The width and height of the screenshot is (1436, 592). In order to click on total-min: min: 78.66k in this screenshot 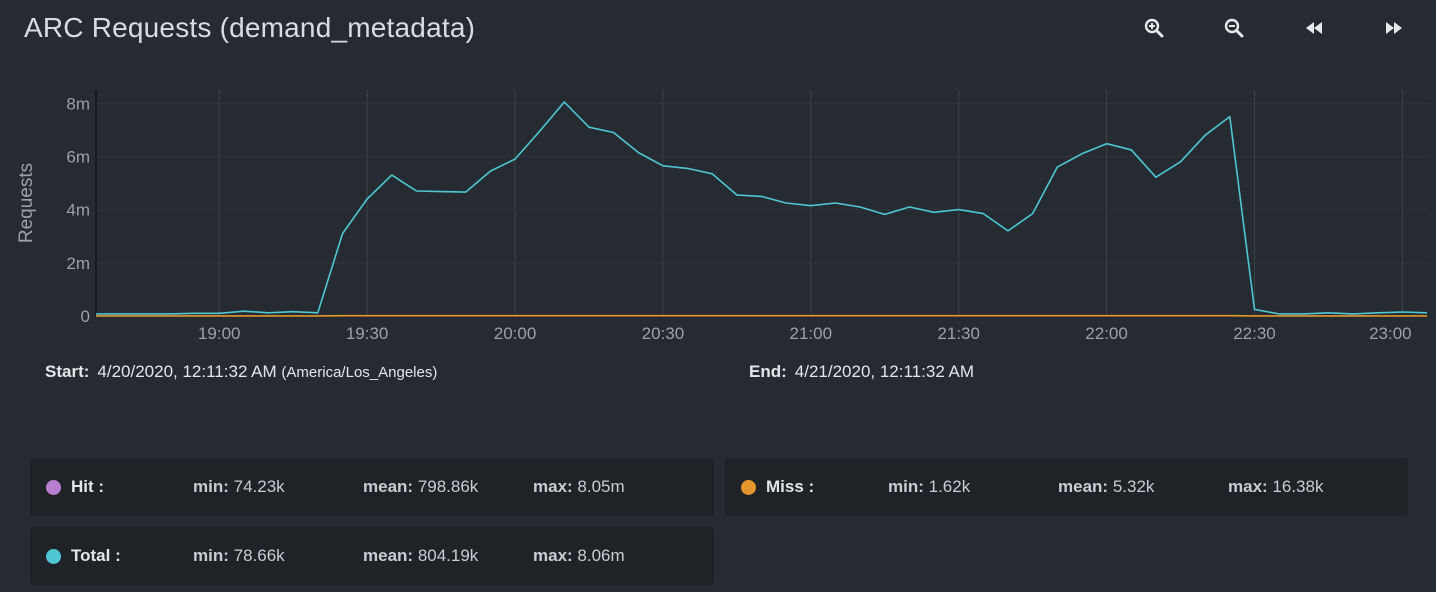, I will do `click(239, 555)`.